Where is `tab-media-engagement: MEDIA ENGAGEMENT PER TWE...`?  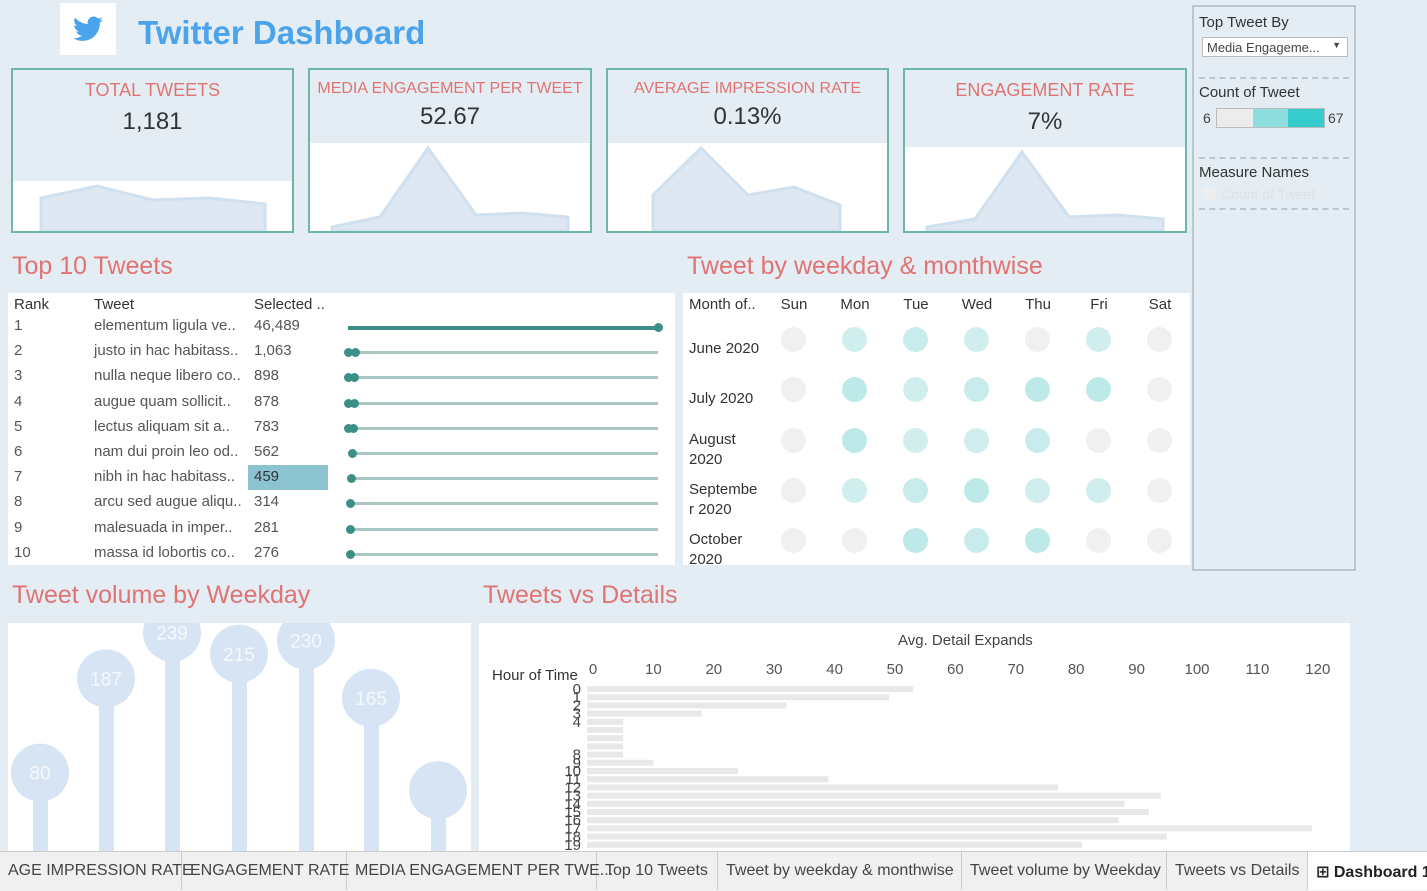 tab-media-engagement: MEDIA ENGAGEMENT PER TWE... is located at coordinates (480, 871).